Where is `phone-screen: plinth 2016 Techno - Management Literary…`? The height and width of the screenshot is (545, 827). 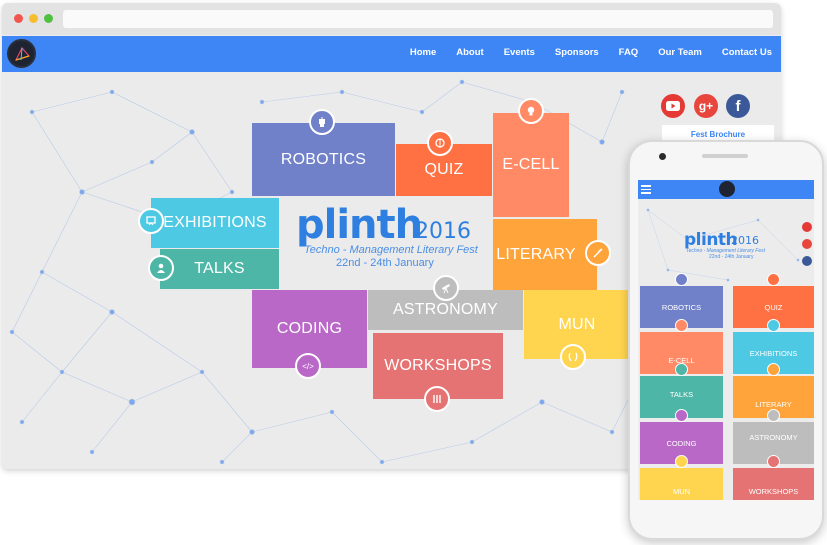 phone-screen: plinth 2016 Techno - Management Literary… is located at coordinates (726, 340).